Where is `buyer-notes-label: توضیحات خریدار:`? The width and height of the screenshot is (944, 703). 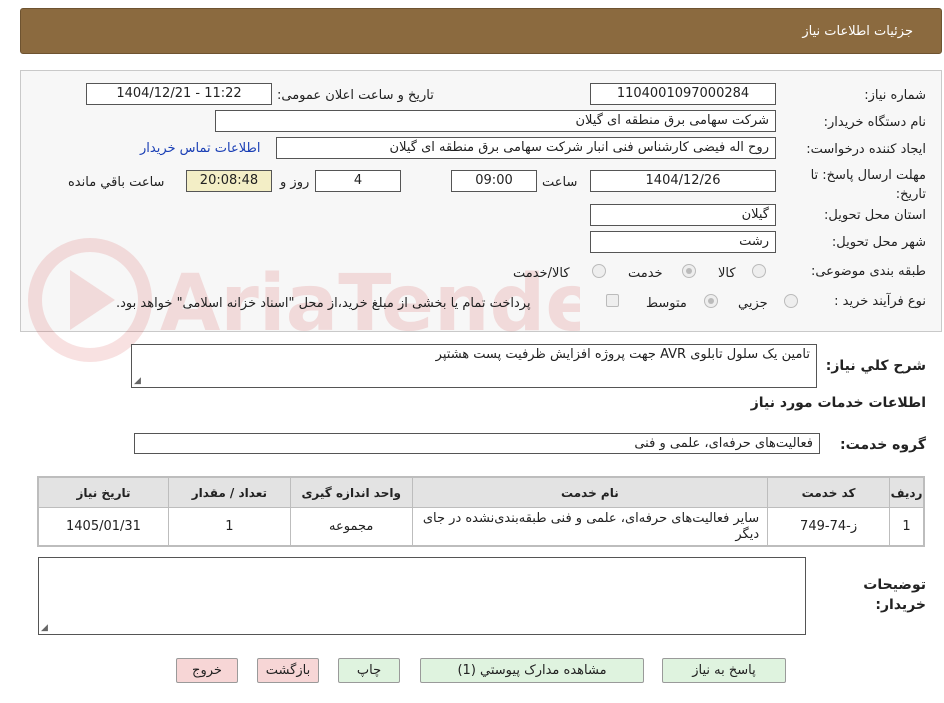
buyer-notes-label: توضیحات خریدار: is located at coordinates (894, 595).